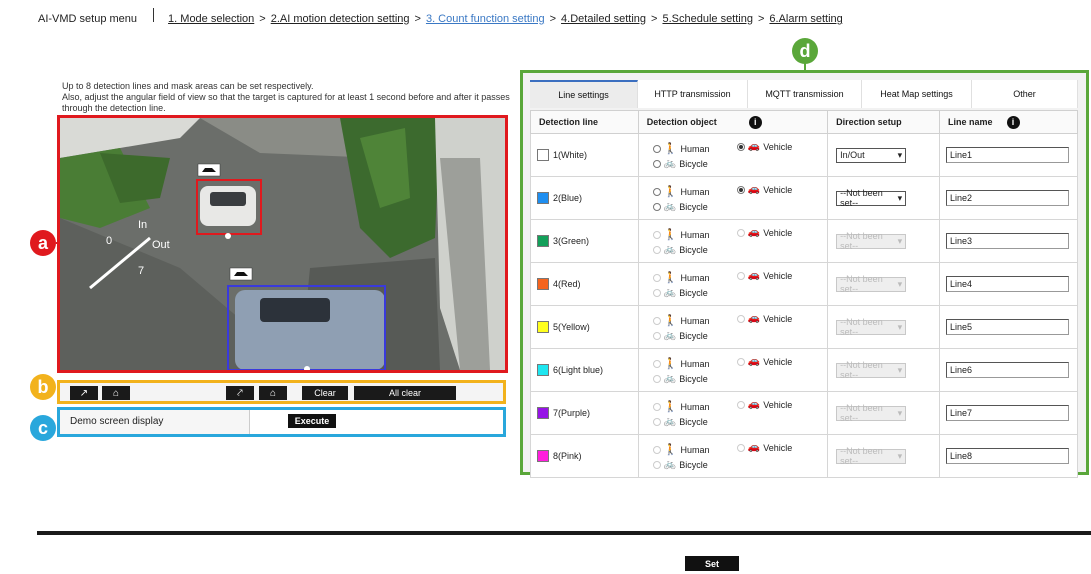  I want to click on tab-http-transmission: HTTP transmission, so click(693, 94).